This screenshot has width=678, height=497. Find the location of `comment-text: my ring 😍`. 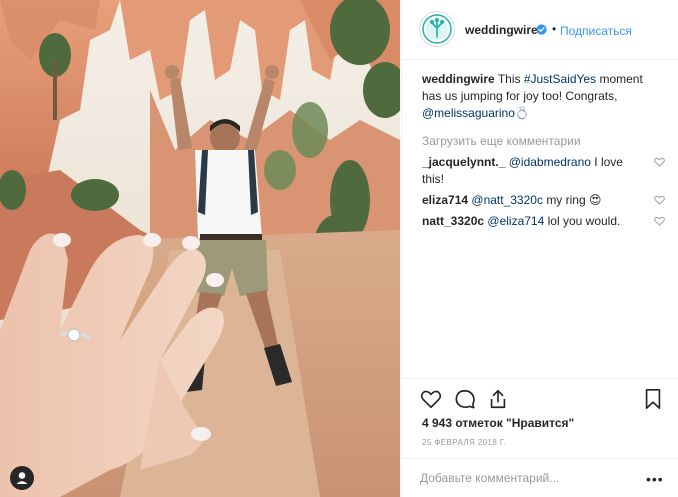

comment-text: my ring 😍 is located at coordinates (574, 200).